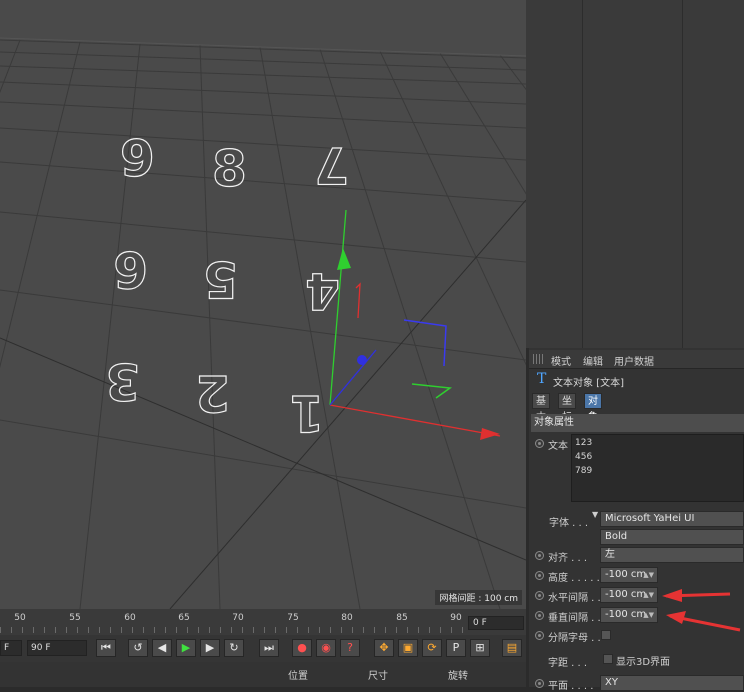 The width and height of the screenshot is (744, 692). What do you see at coordinates (106, 648) in the screenshot?
I see `goto-start-button: ⏮` at bounding box center [106, 648].